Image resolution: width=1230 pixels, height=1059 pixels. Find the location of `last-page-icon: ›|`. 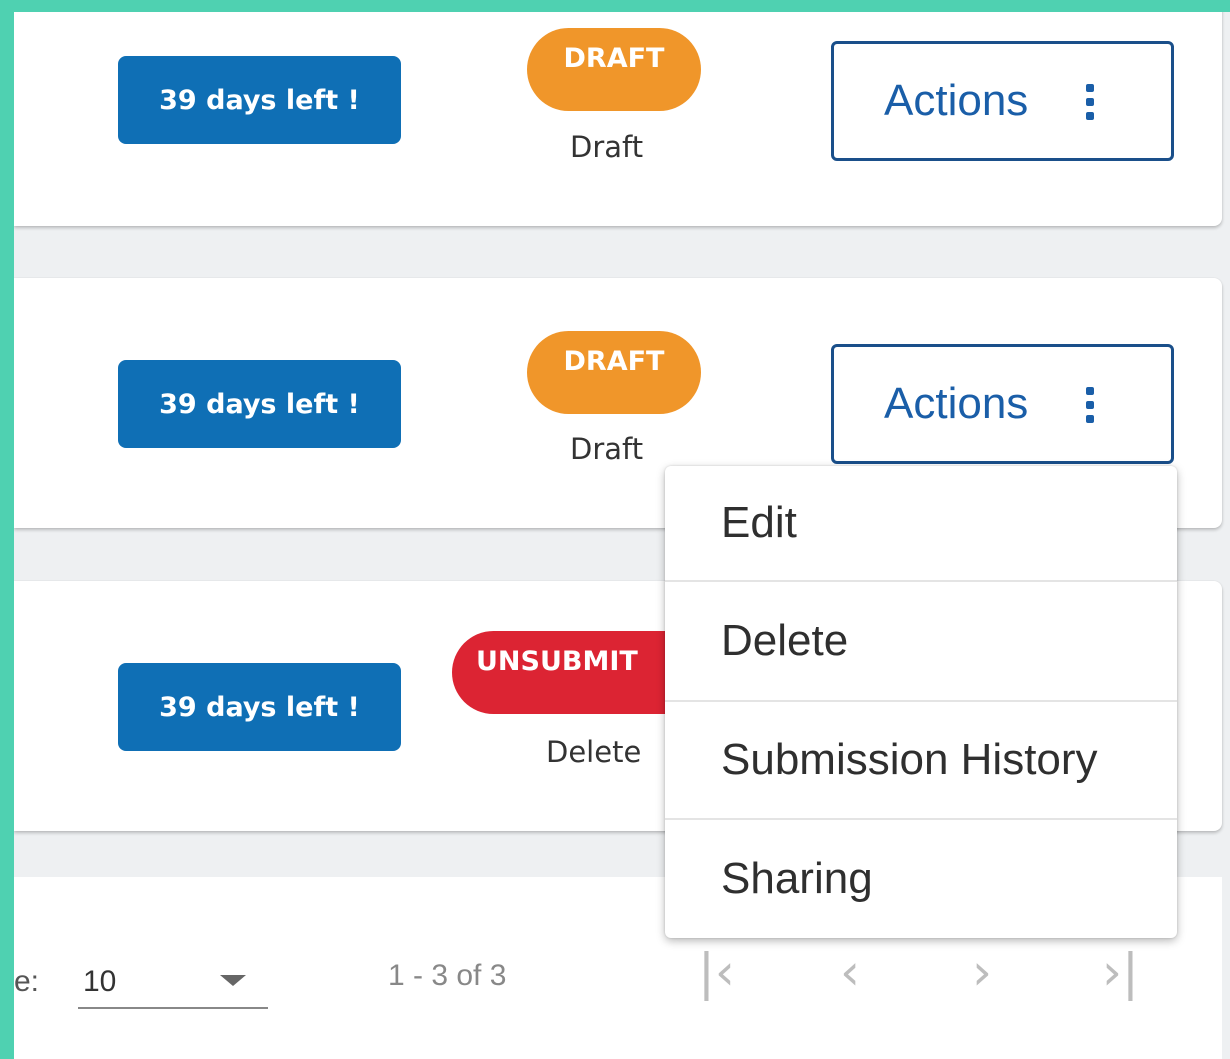

last-page-icon: ›| is located at coordinates (1120, 972).